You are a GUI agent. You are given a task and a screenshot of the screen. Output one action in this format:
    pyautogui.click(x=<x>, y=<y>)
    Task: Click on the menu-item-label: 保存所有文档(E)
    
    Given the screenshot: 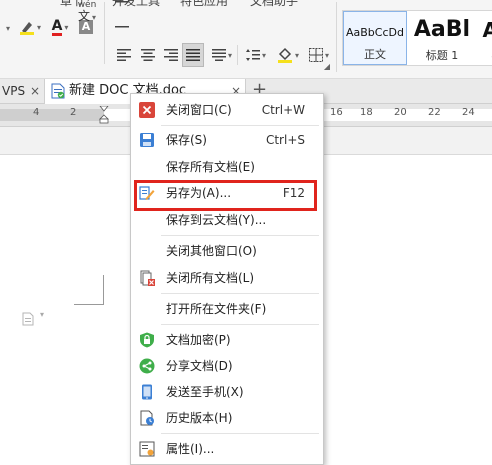 What is the action you would take?
    pyautogui.click(x=210, y=167)
    